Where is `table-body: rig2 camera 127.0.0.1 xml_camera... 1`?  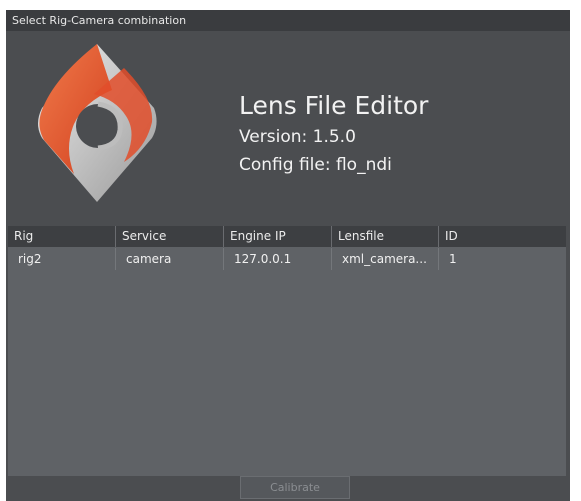
table-body: rig2 camera 127.0.0.1 xml_camera... 1 is located at coordinates (287, 259).